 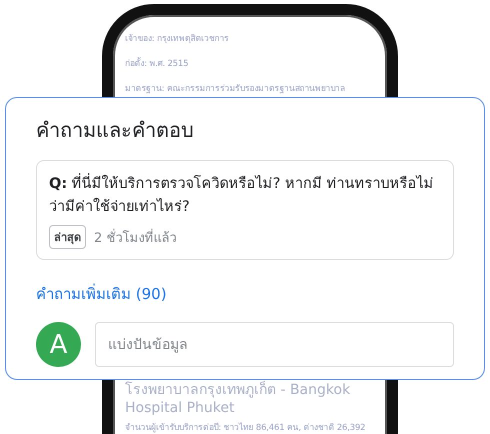 What do you see at coordinates (177, 39) in the screenshot?
I see `detail-line: เจ้าของ: กรุงเทพดุสิตเวชการ` at bounding box center [177, 39].